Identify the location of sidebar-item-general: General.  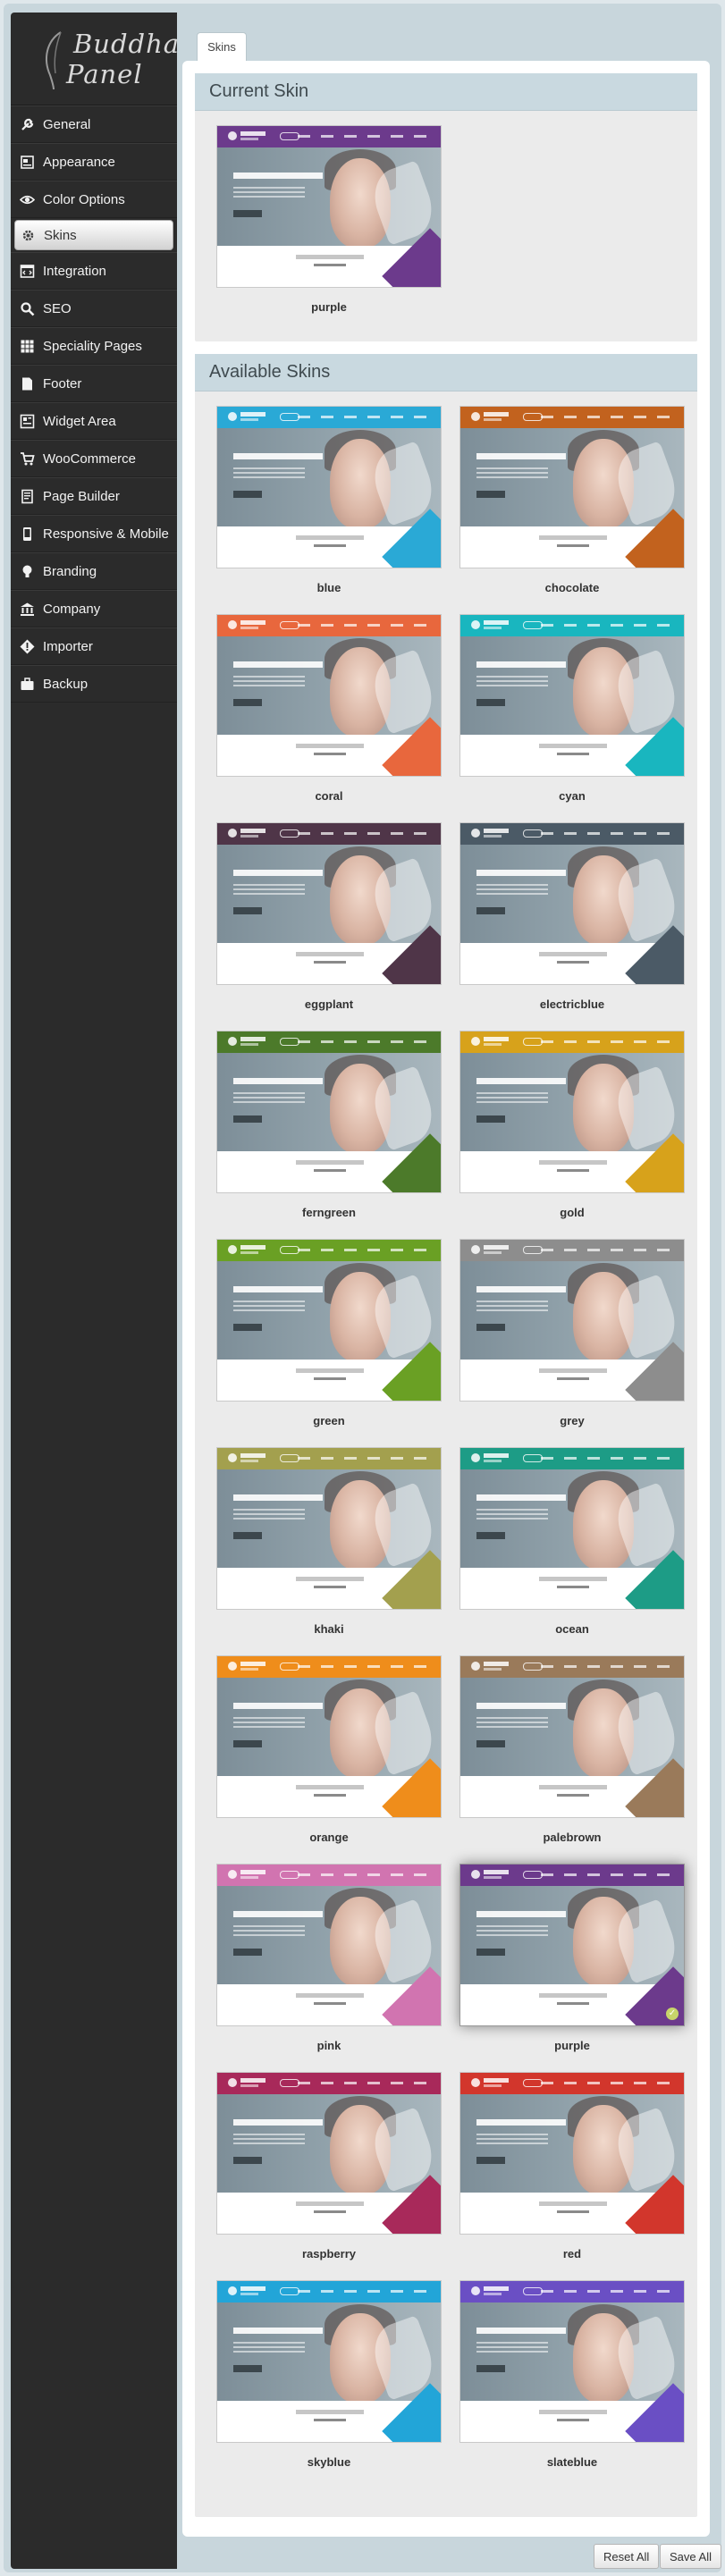
(94, 124).